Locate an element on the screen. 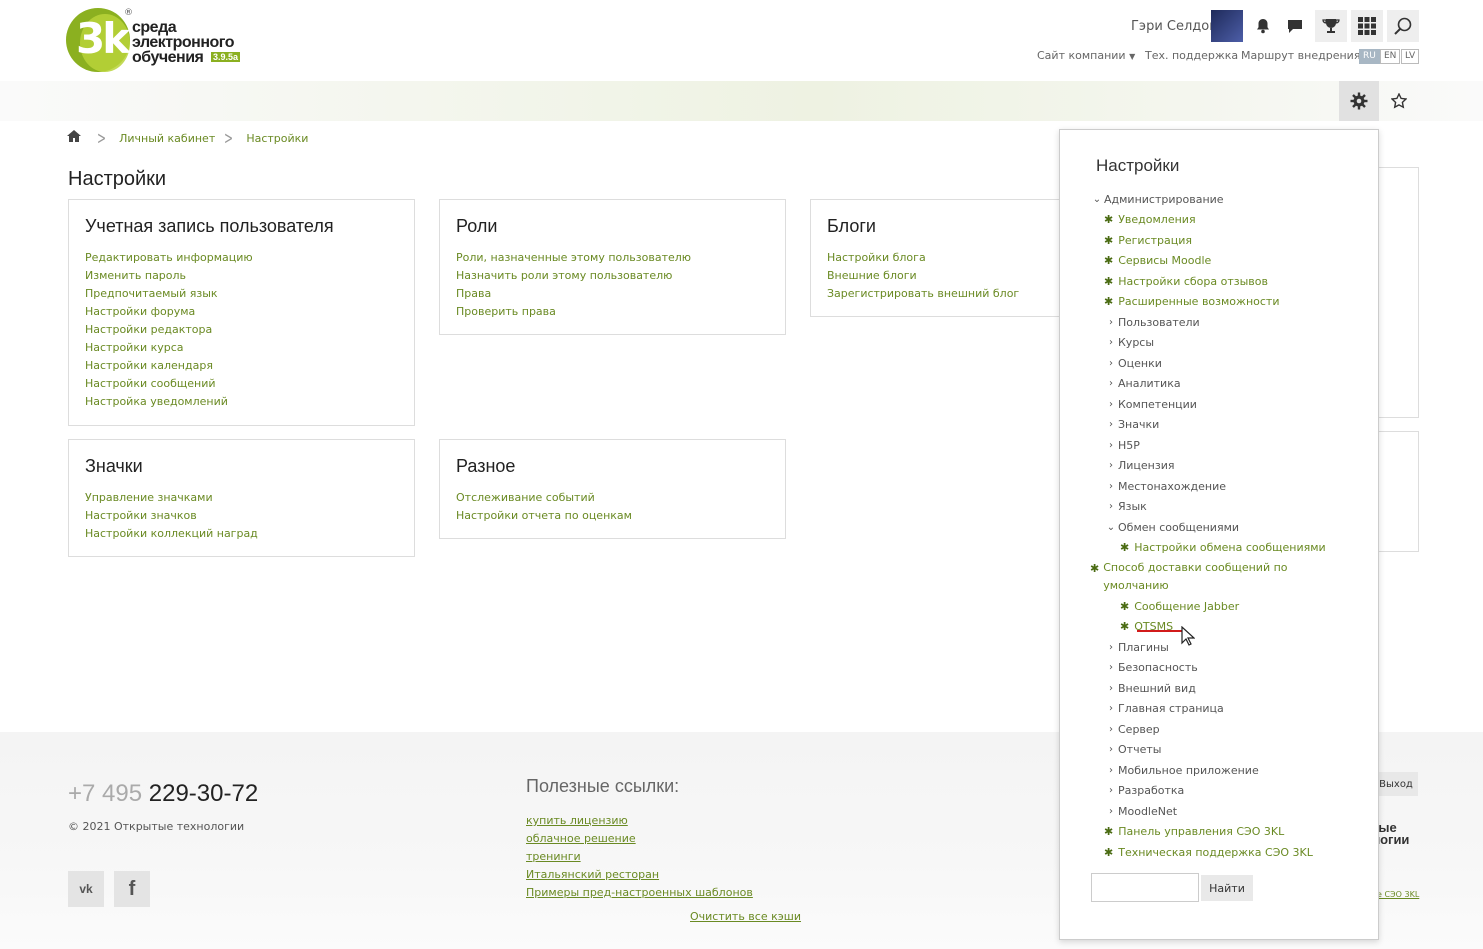  tree-item-moodle-services: ✱ Сервисы Moodle is located at coordinates (1220, 261).